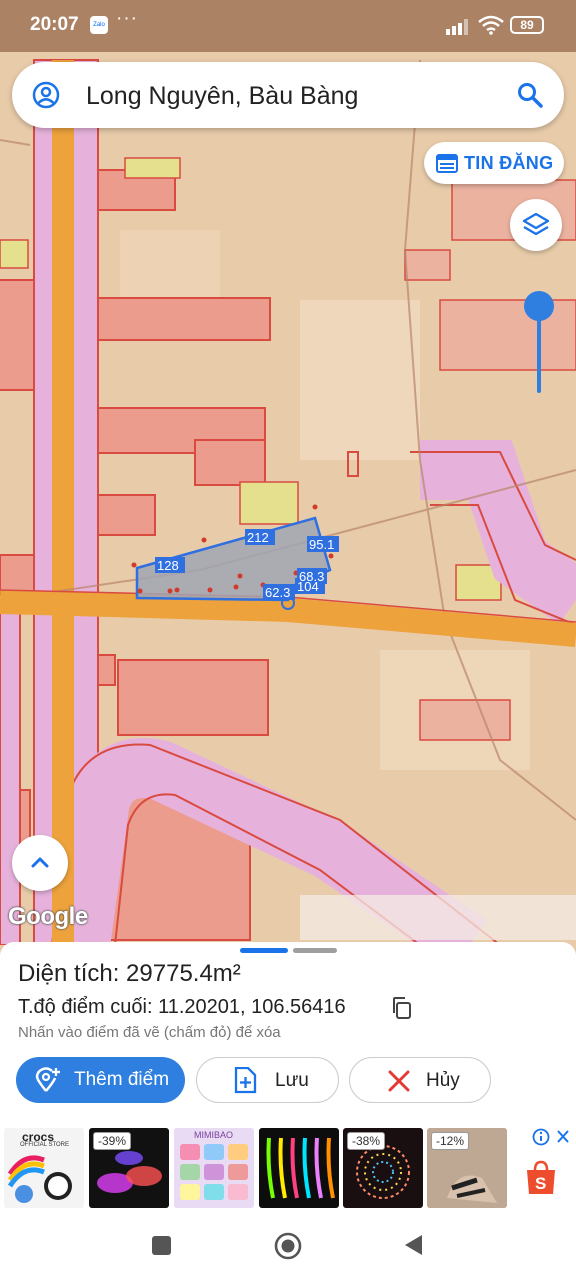 The width and height of the screenshot is (576, 1280). Describe the element at coordinates (149, 1032) in the screenshot. I see `delete-hint: Nhấn vào điểm đã vẽ (chấm đỏ) để xóa` at that location.